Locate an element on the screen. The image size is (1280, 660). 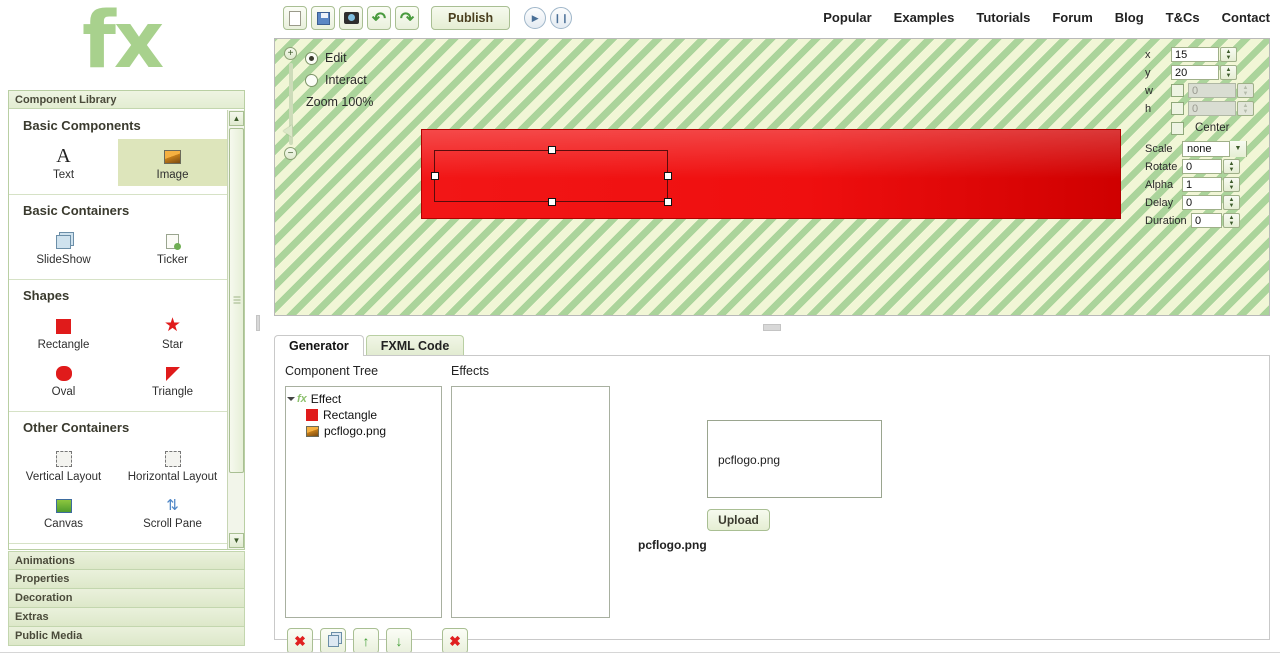
mode-edit-row: Edit is located at coordinates (339, 58).